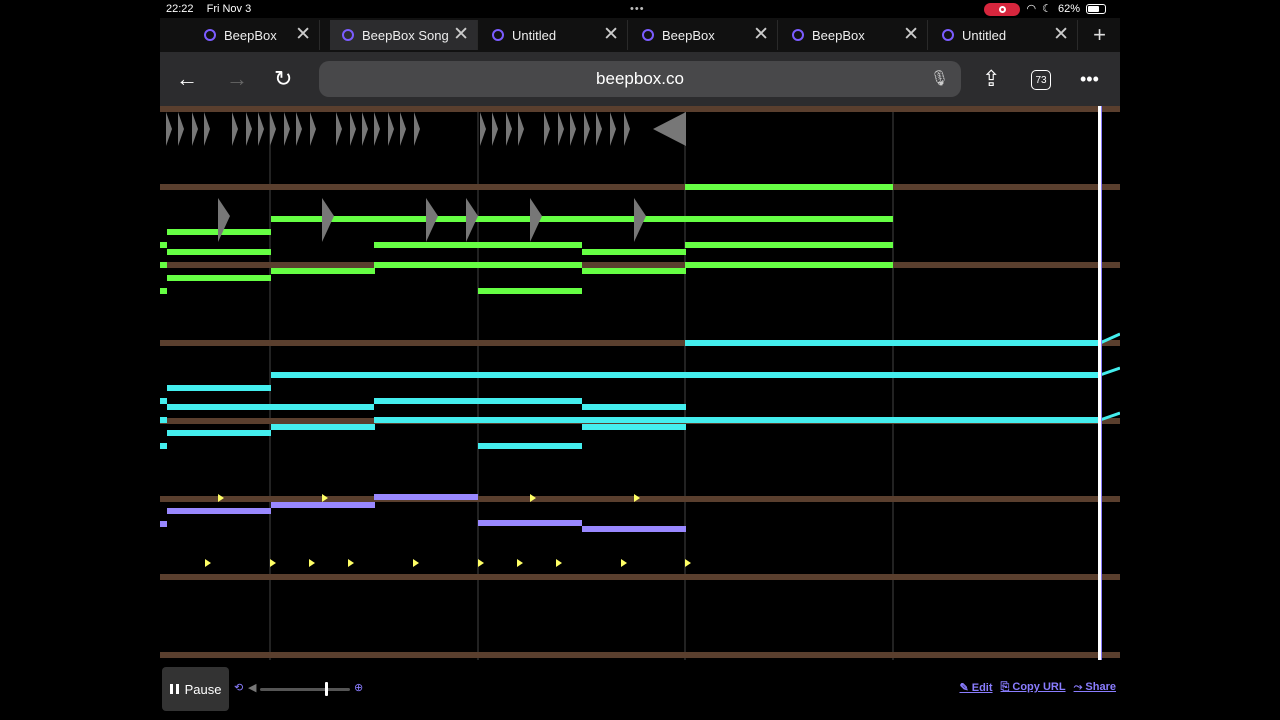 This screenshot has height=720, width=1280. I want to click on more-options-icon: •••, so click(1089, 79).